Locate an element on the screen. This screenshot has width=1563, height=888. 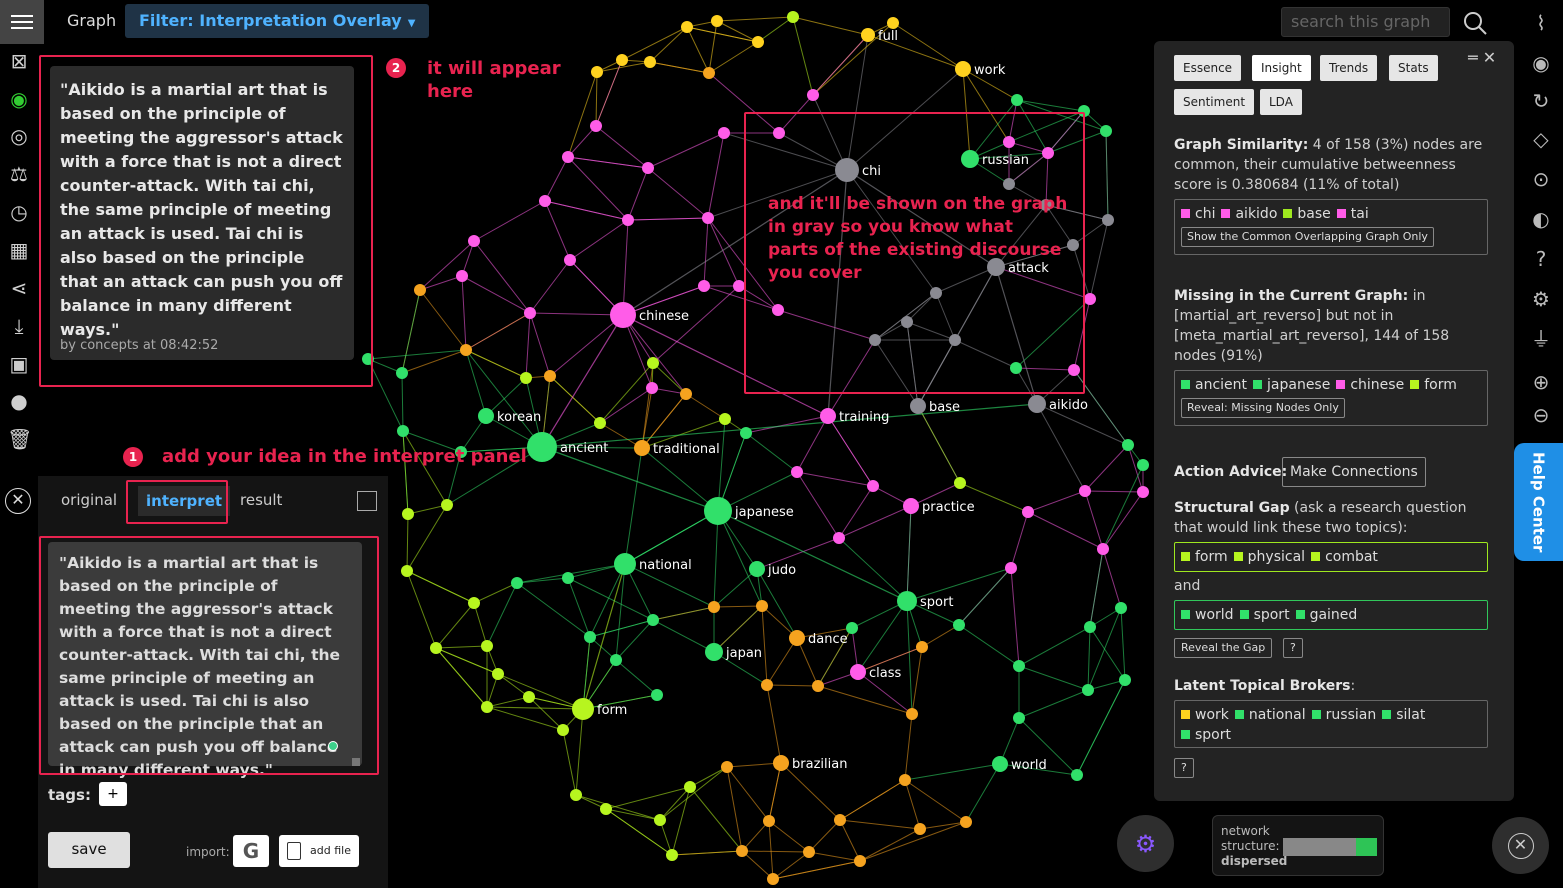
show-common-button: Show the Common Overlapping Graph Only is located at coordinates (1307, 237).